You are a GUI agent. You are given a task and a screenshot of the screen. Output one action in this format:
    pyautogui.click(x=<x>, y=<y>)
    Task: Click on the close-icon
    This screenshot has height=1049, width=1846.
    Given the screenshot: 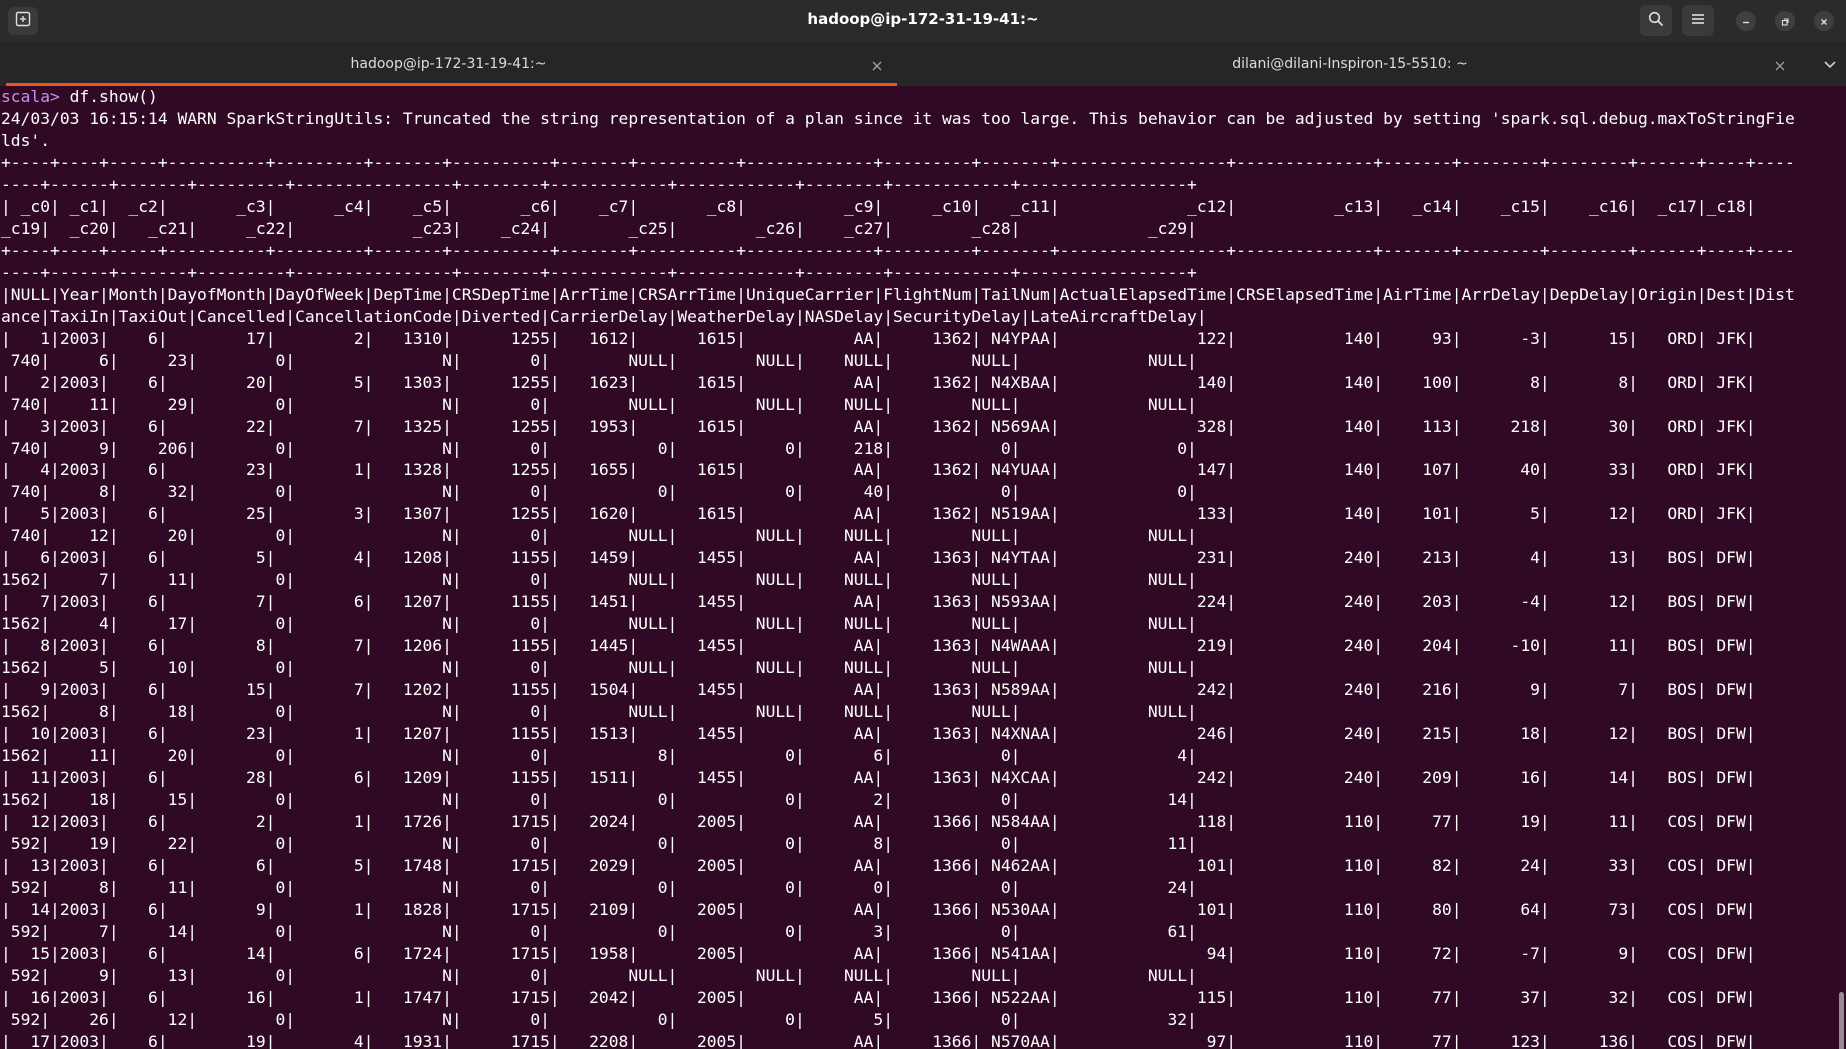 What is the action you would take?
    pyautogui.click(x=1824, y=21)
    